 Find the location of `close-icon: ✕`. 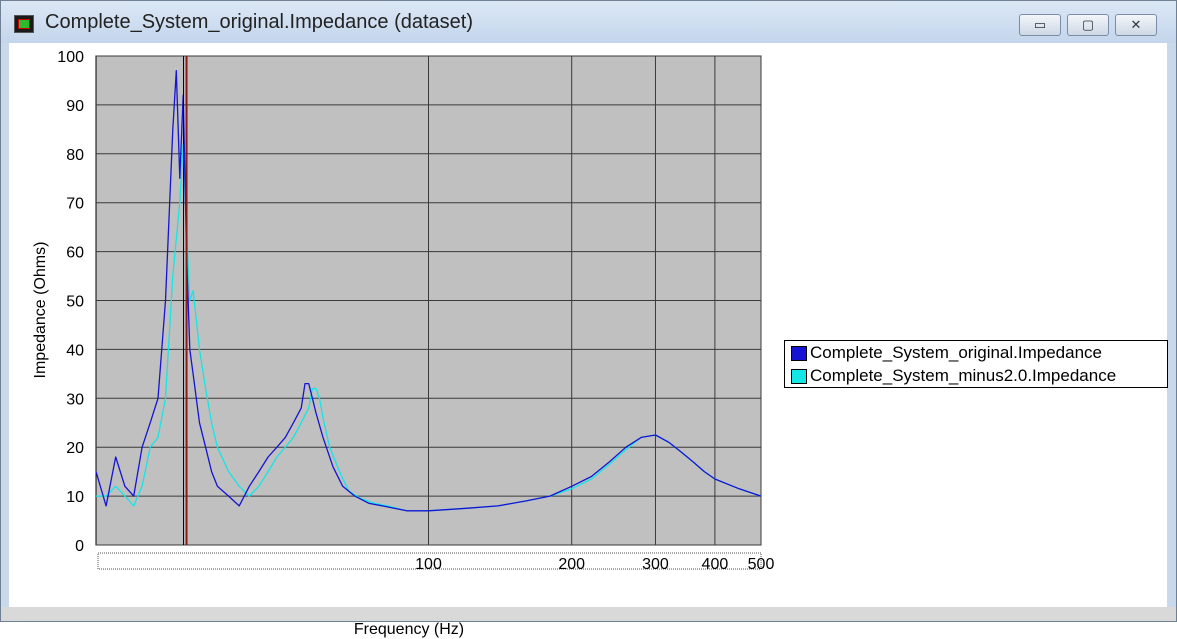

close-icon: ✕ is located at coordinates (1136, 24).